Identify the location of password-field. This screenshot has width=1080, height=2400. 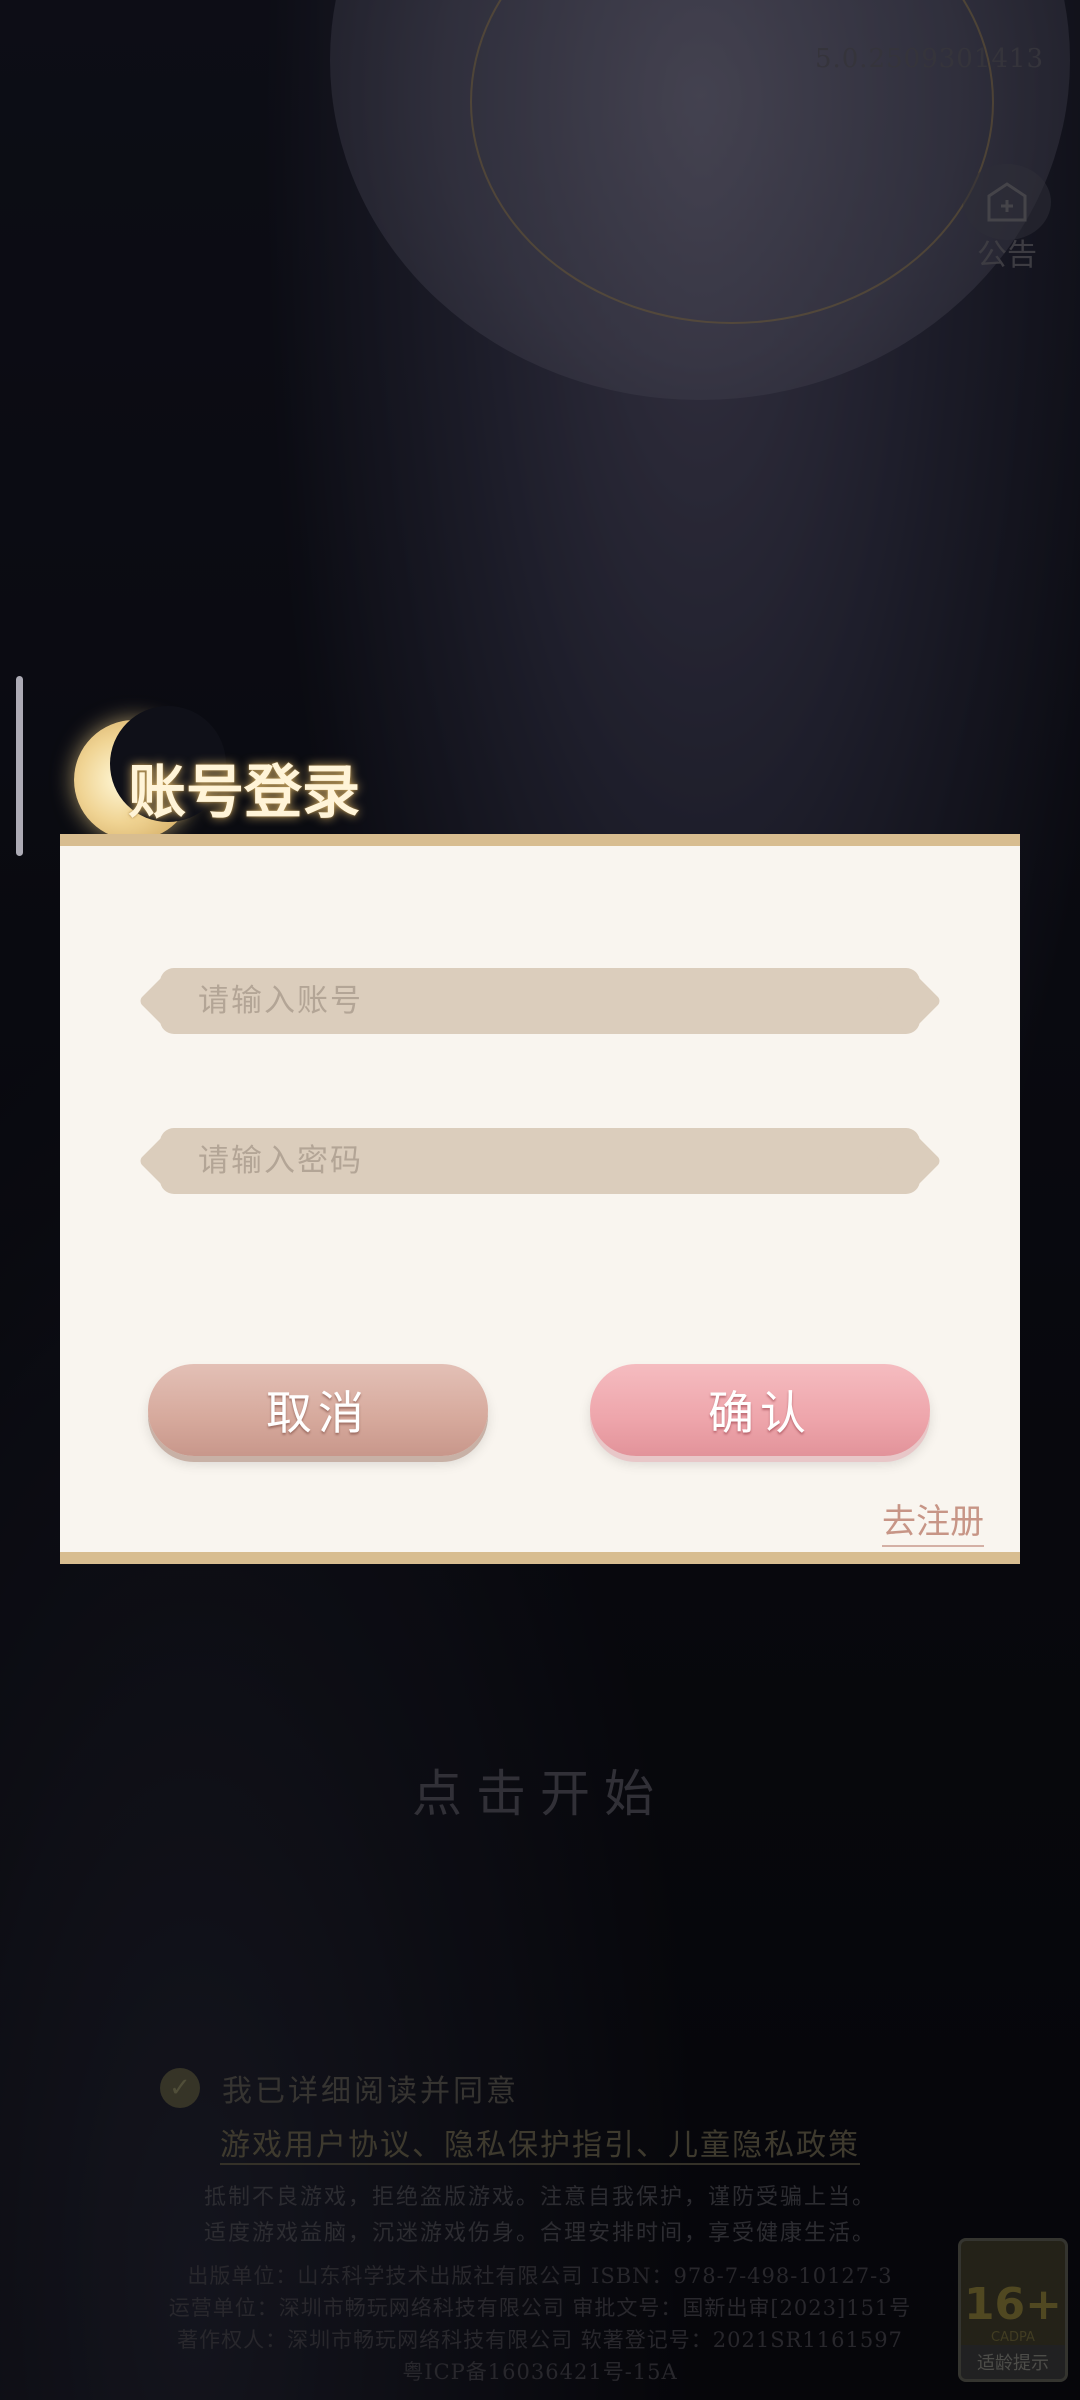
(540, 1161).